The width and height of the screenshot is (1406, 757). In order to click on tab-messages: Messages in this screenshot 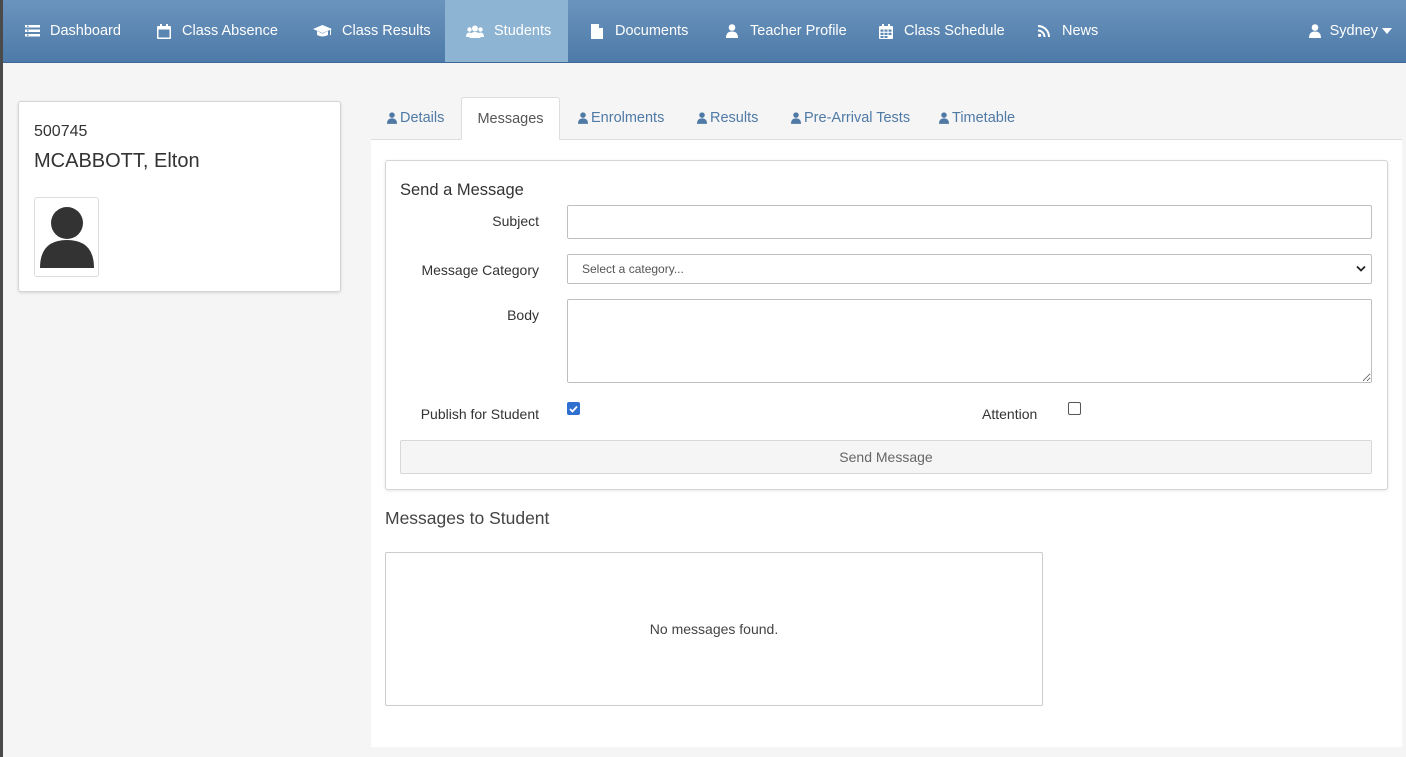, I will do `click(510, 118)`.